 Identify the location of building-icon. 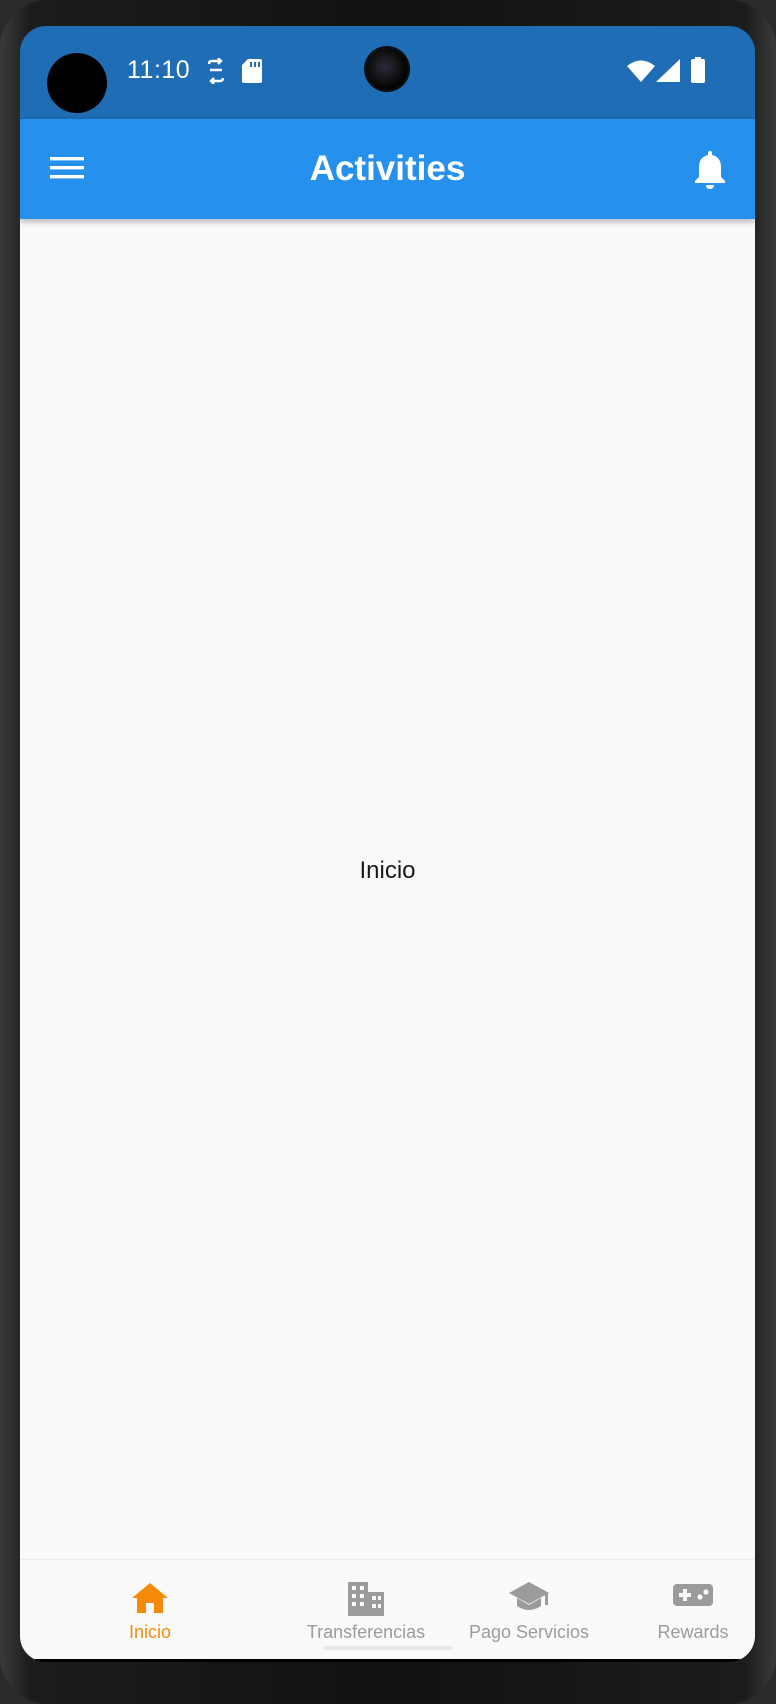
(366, 1599).